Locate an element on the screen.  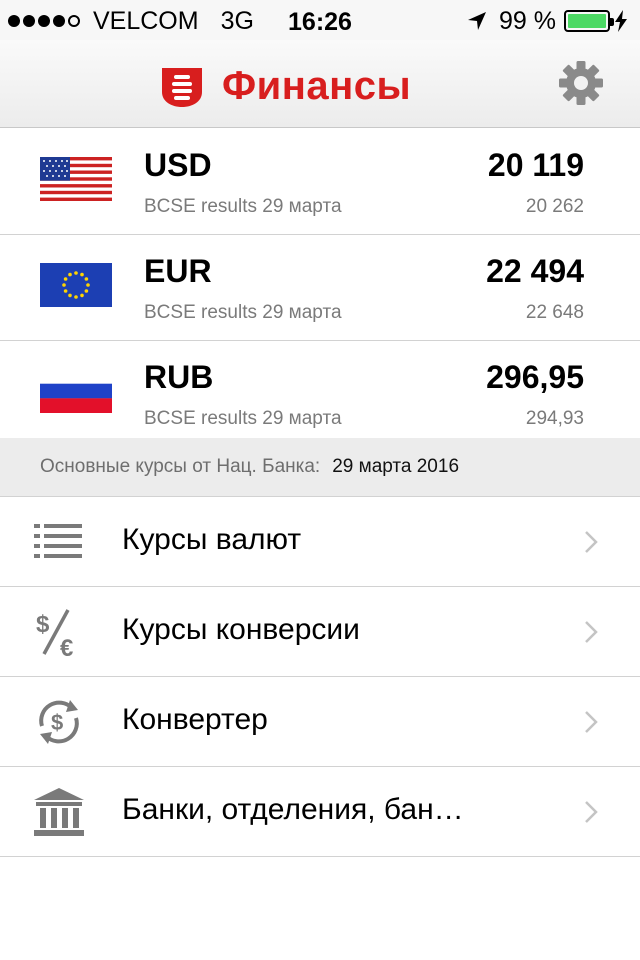
charging-bolt-icon is located at coordinates (621, 21).